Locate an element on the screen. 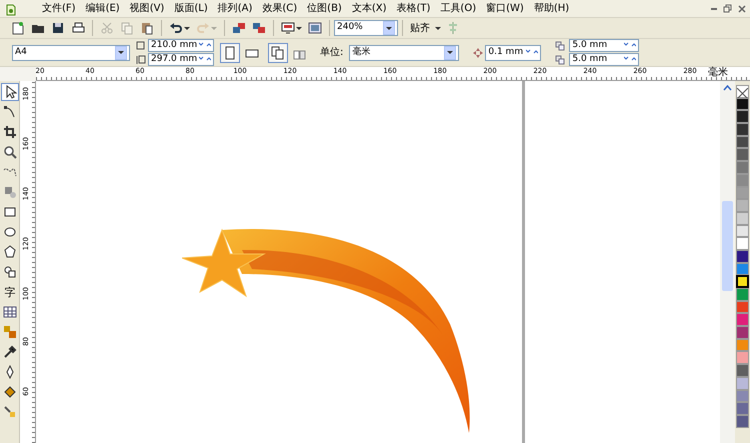 The height and width of the screenshot is (443, 750). align-icon is located at coordinates (453, 28).